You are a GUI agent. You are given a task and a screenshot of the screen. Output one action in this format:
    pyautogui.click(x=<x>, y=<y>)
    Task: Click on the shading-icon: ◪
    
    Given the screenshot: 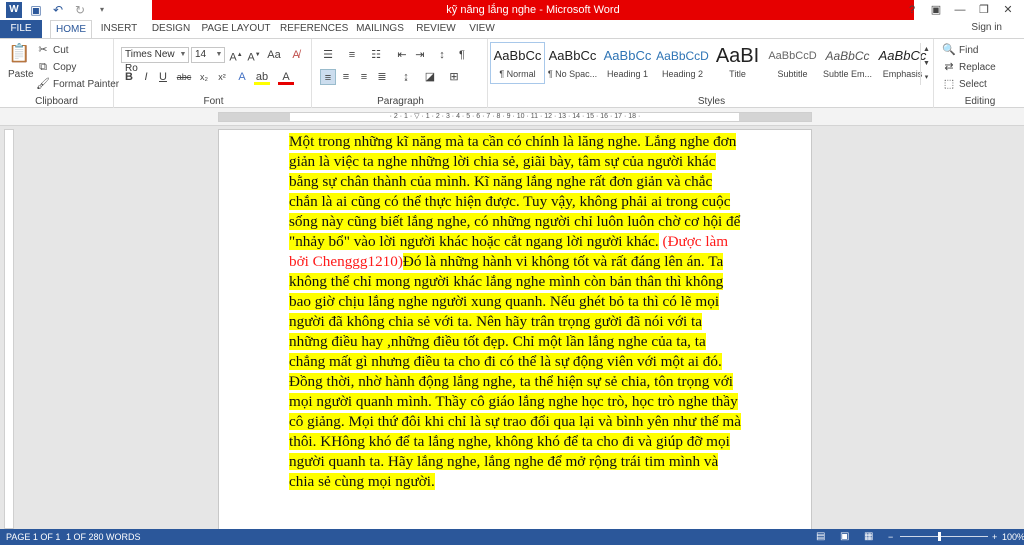 What is the action you would take?
    pyautogui.click(x=430, y=77)
    